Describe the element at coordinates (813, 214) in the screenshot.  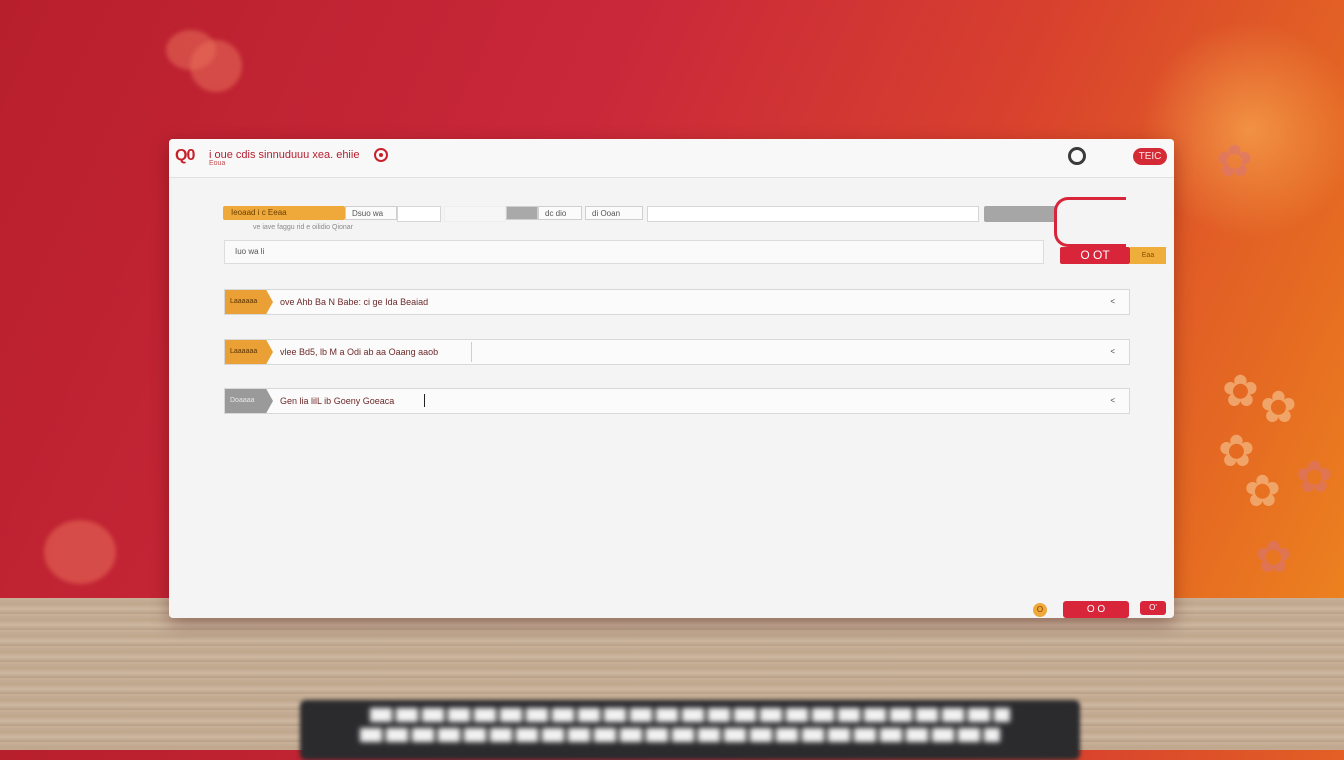
I see `toolbar-input` at that location.